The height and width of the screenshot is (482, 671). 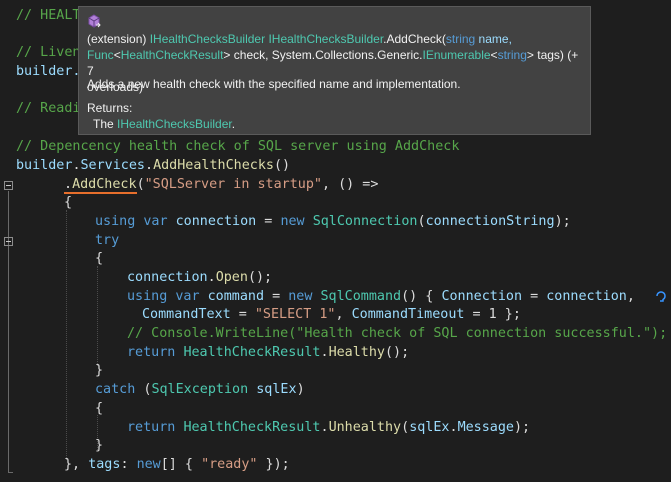 What do you see at coordinates (356, 352) in the screenshot?
I see `token: Healthy` at bounding box center [356, 352].